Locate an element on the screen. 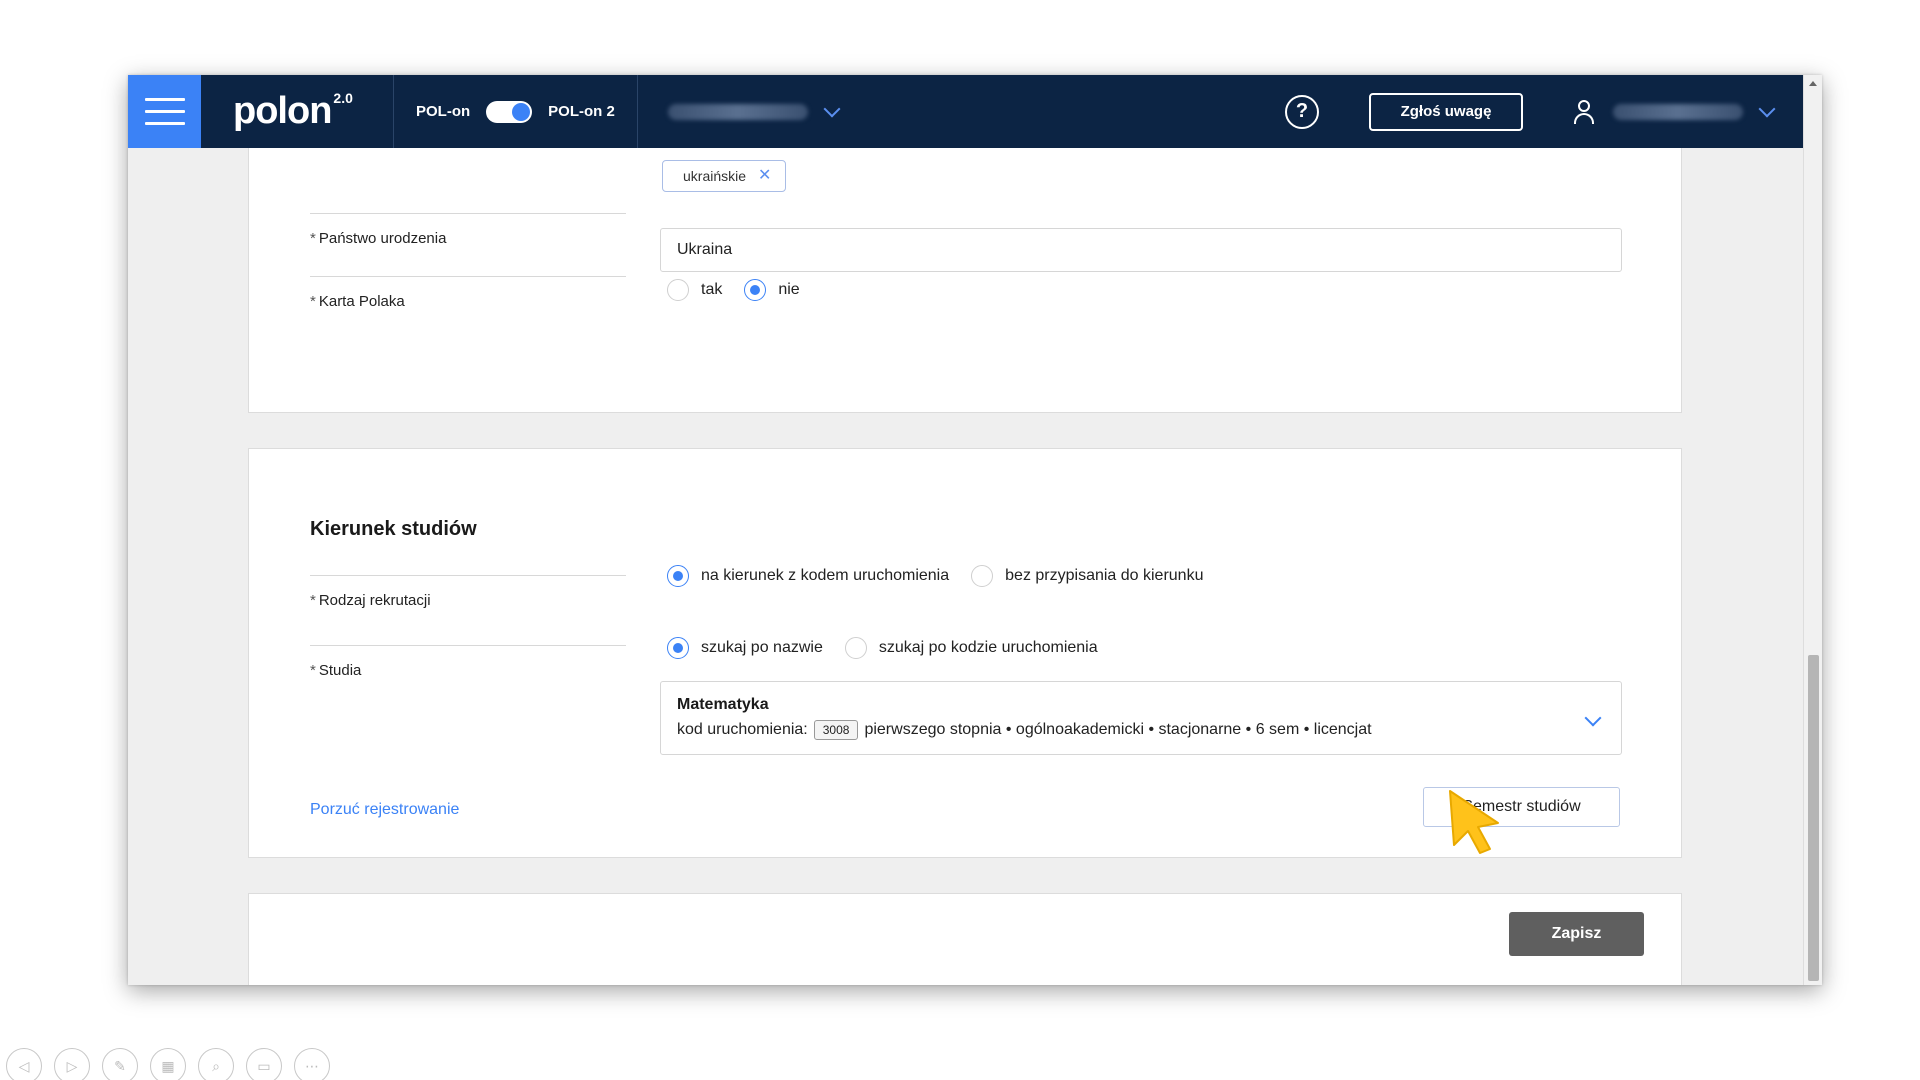 The height and width of the screenshot is (1080, 1920). next-icon: ▷ is located at coordinates (72, 1064).